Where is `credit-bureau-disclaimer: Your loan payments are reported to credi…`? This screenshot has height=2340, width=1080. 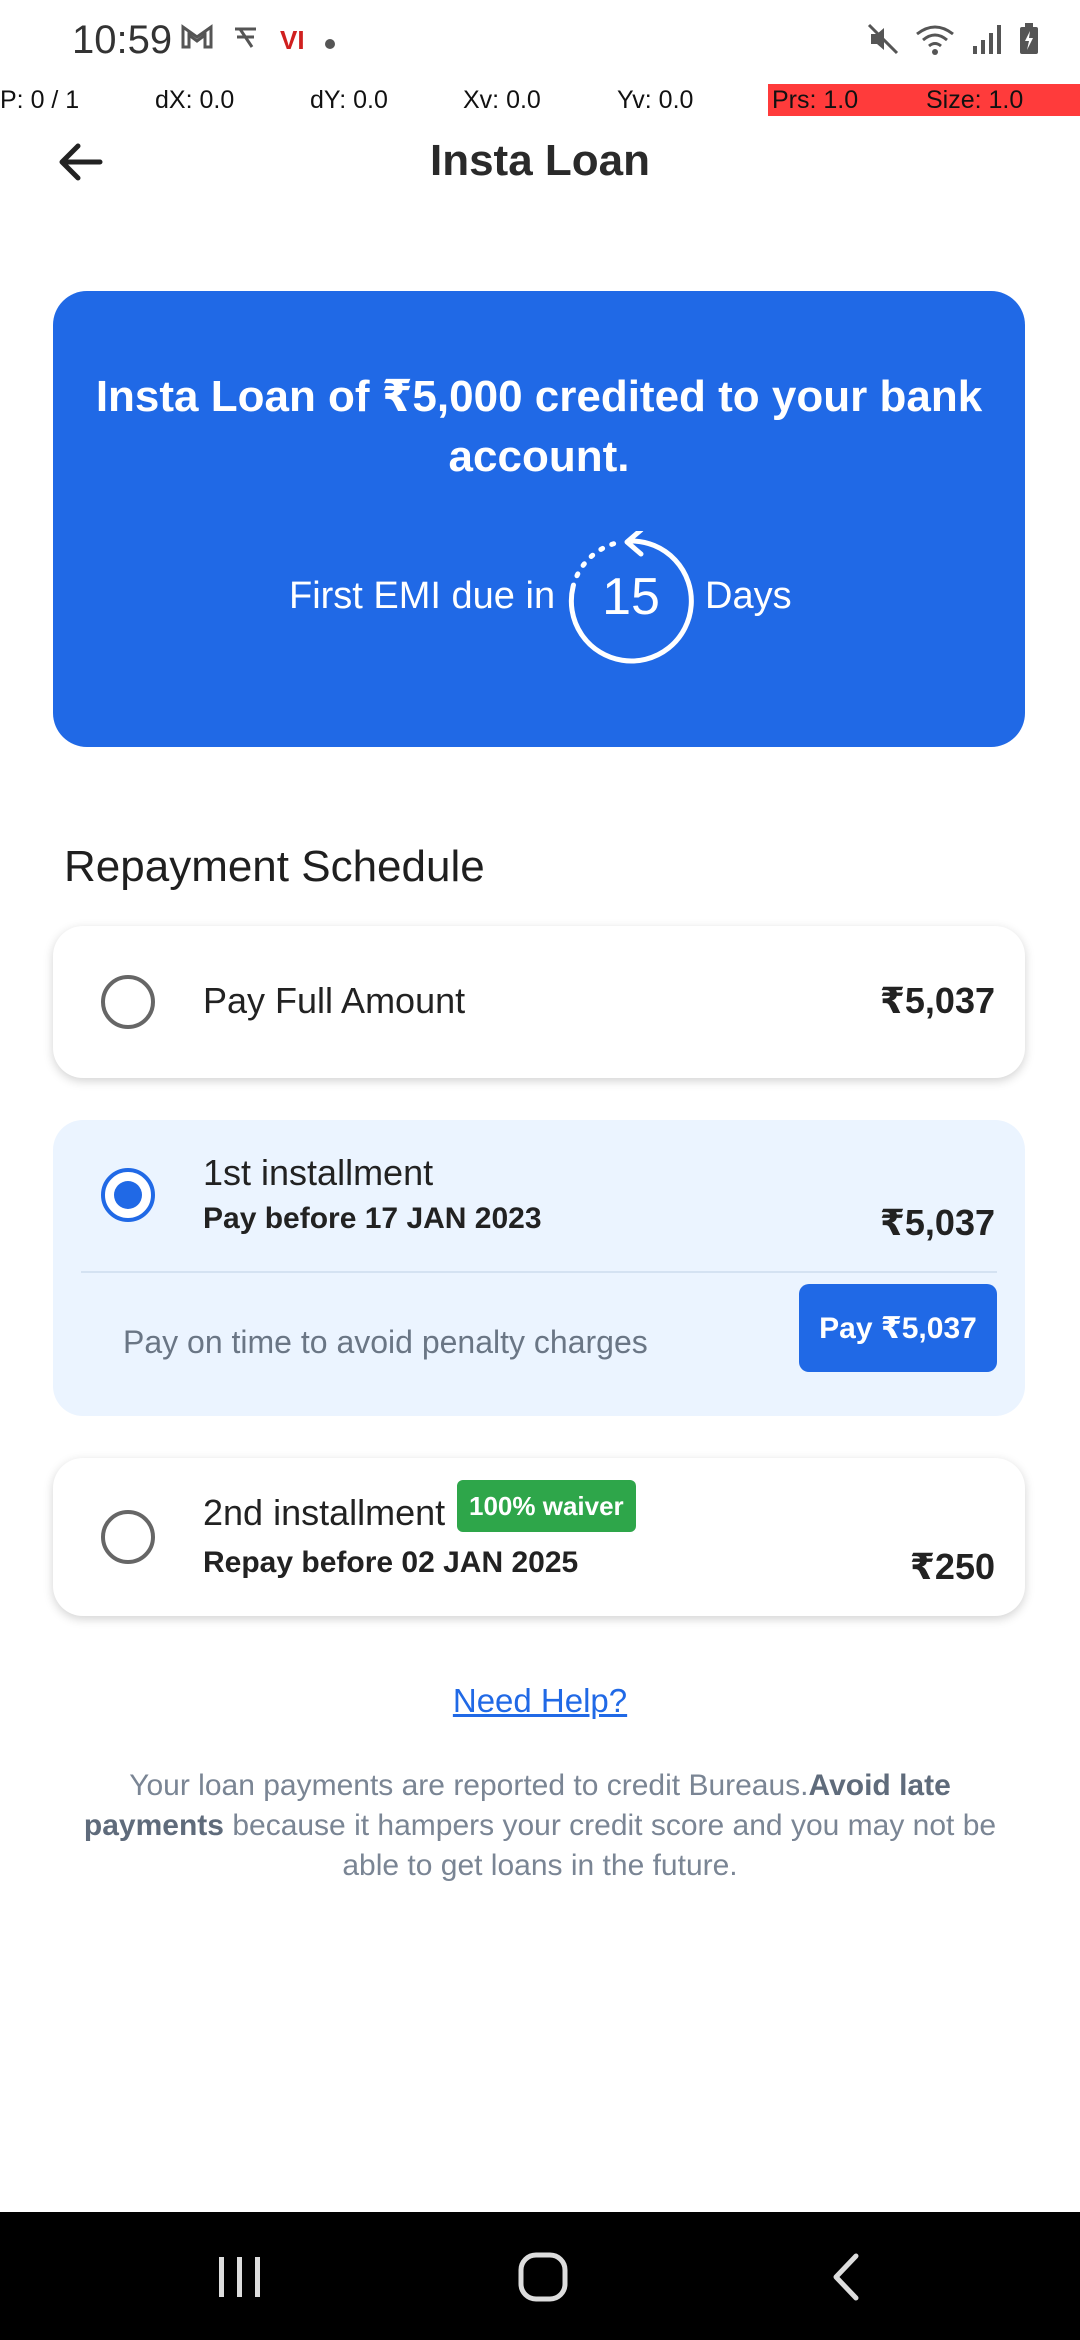 credit-bureau-disclaimer: Your loan payments are reported to credi… is located at coordinates (540, 1826).